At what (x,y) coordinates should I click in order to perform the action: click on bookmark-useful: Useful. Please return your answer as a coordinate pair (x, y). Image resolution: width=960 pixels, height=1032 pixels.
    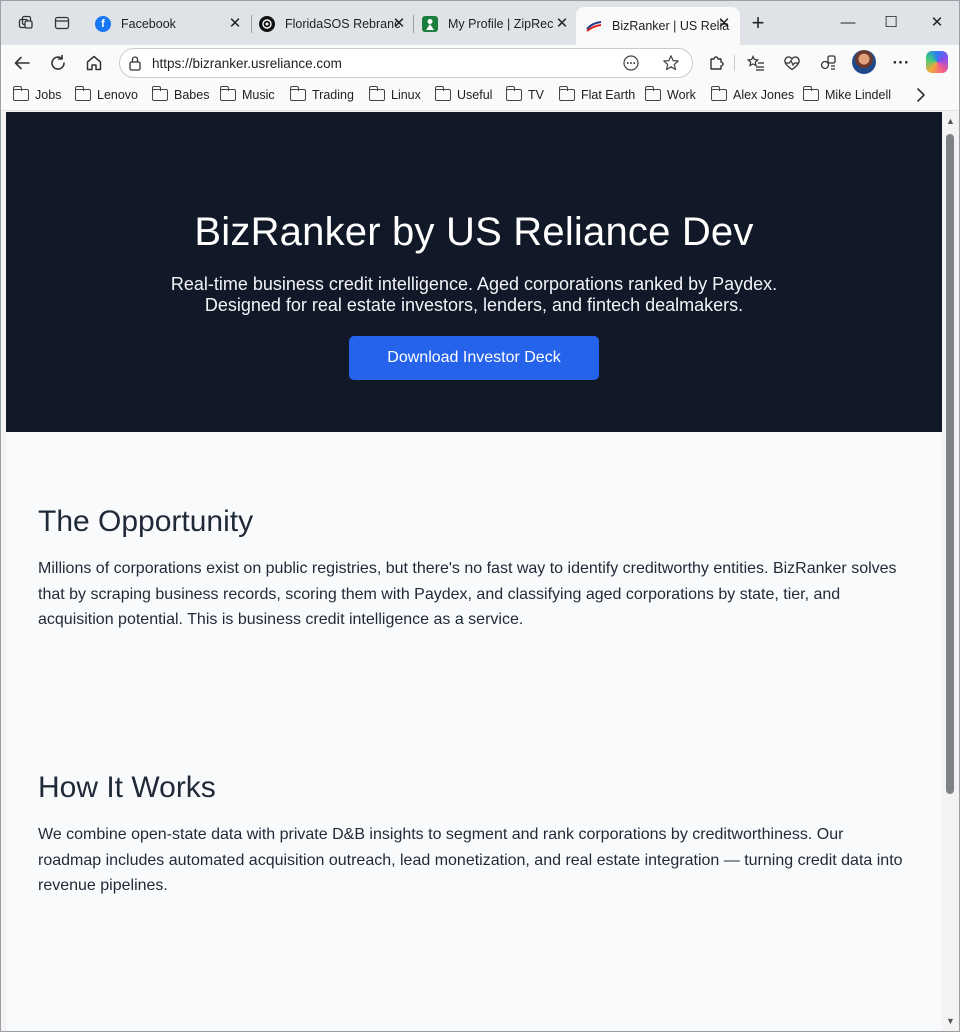
    Looking at the image, I should click on (463, 94).